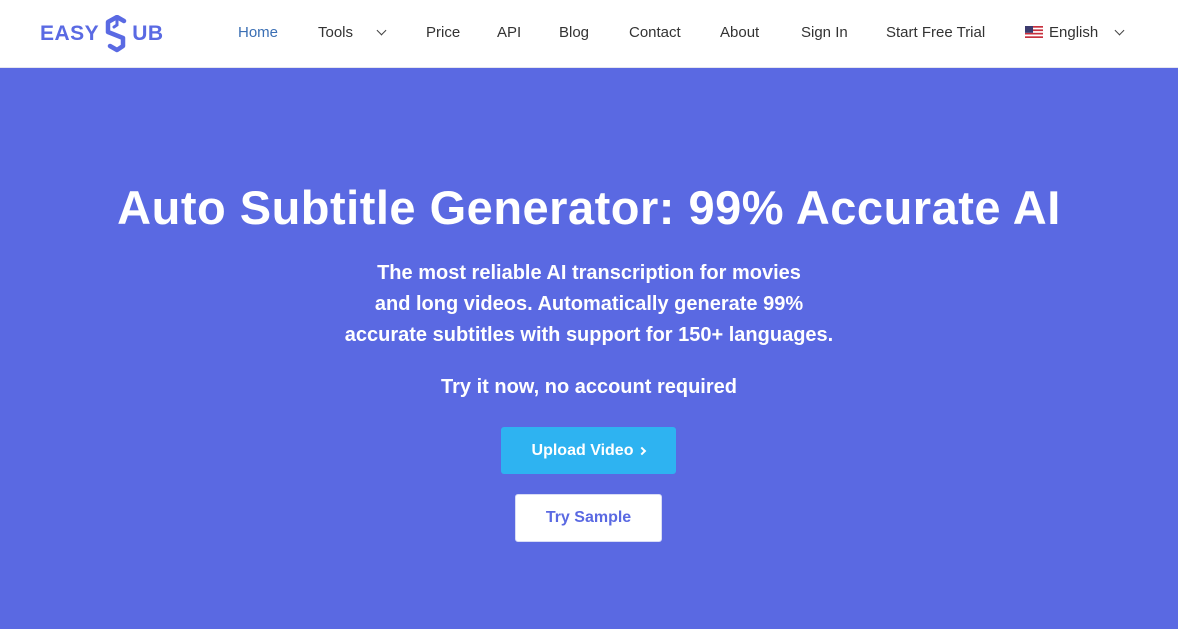 The image size is (1178, 629). Describe the element at coordinates (116, 34) in the screenshot. I see `s-logo-icon` at that location.